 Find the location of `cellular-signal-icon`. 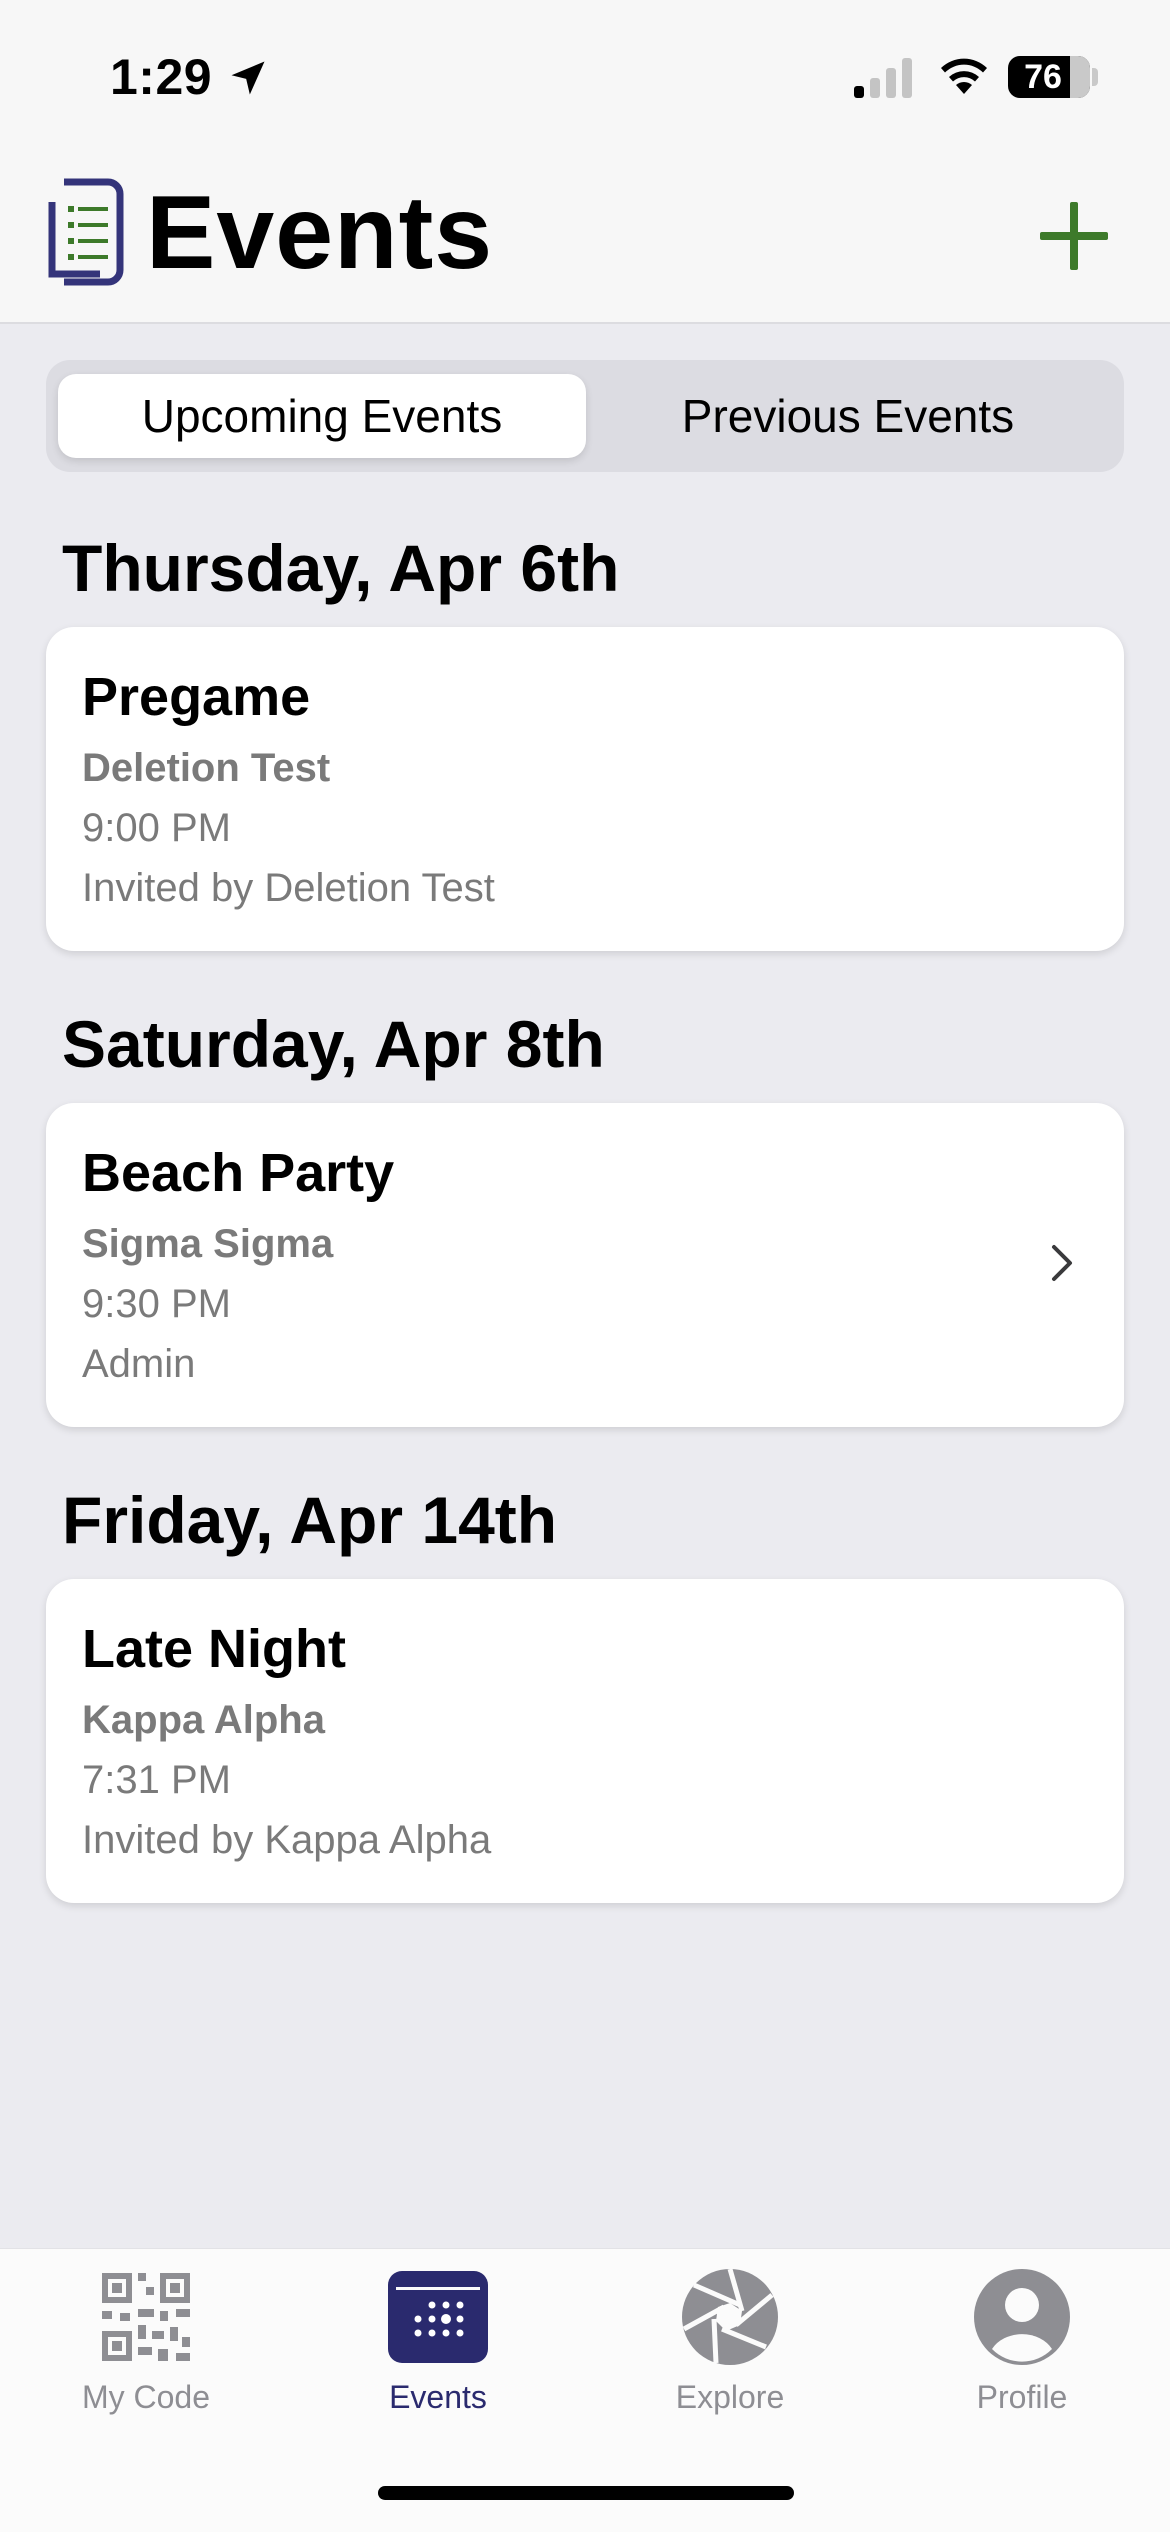

cellular-signal-icon is located at coordinates (883, 78).